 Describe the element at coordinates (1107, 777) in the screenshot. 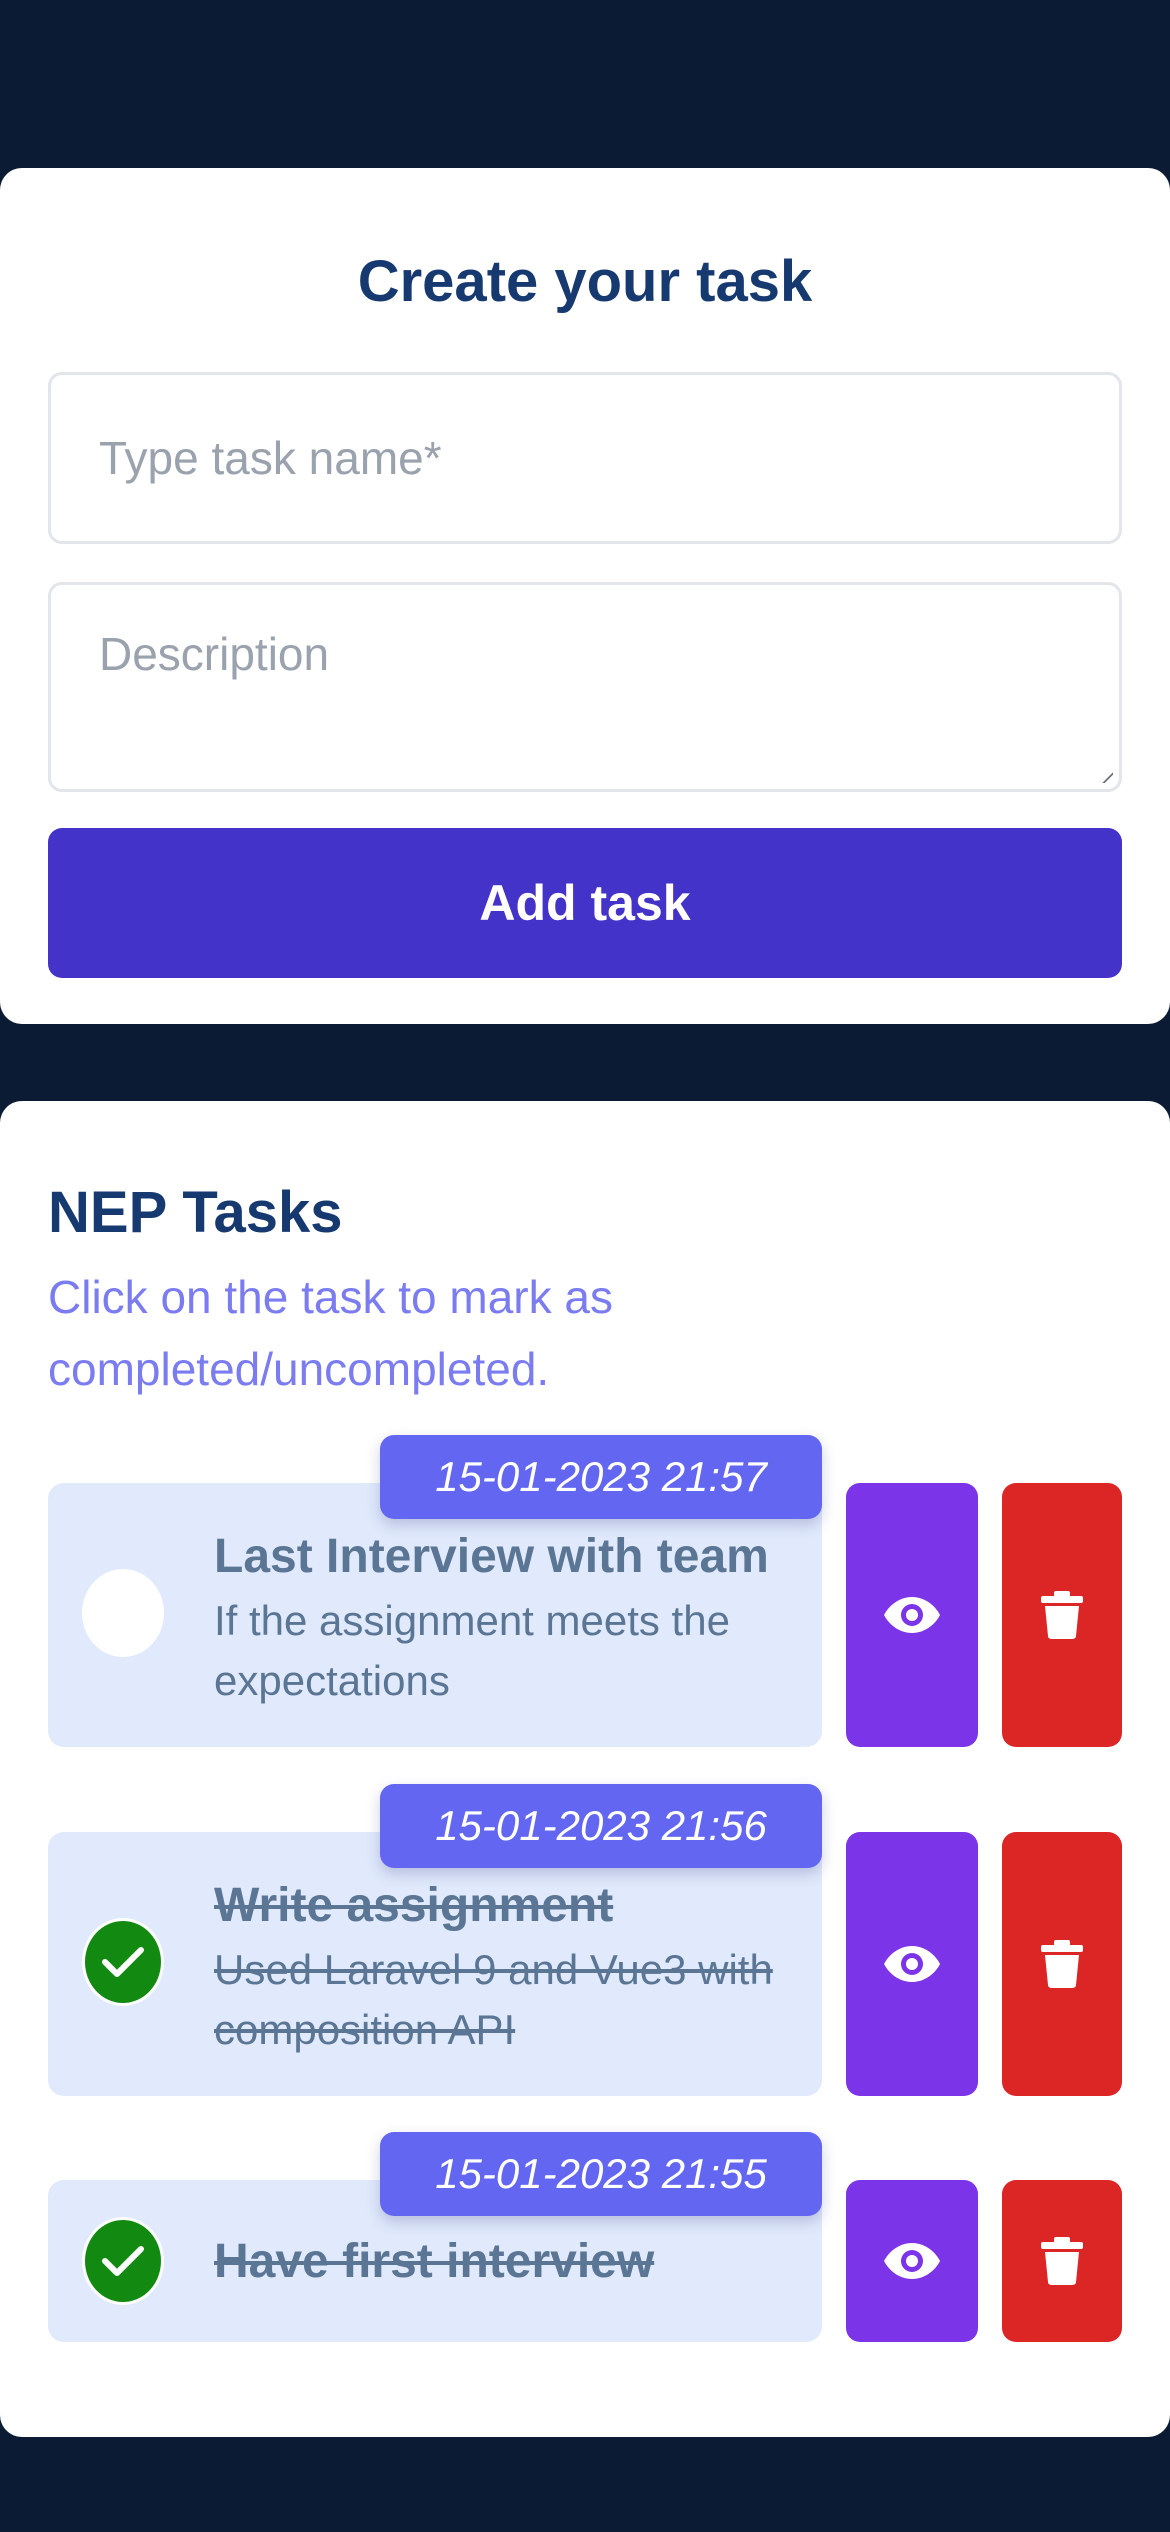

I see `resize-grip-icon` at that location.